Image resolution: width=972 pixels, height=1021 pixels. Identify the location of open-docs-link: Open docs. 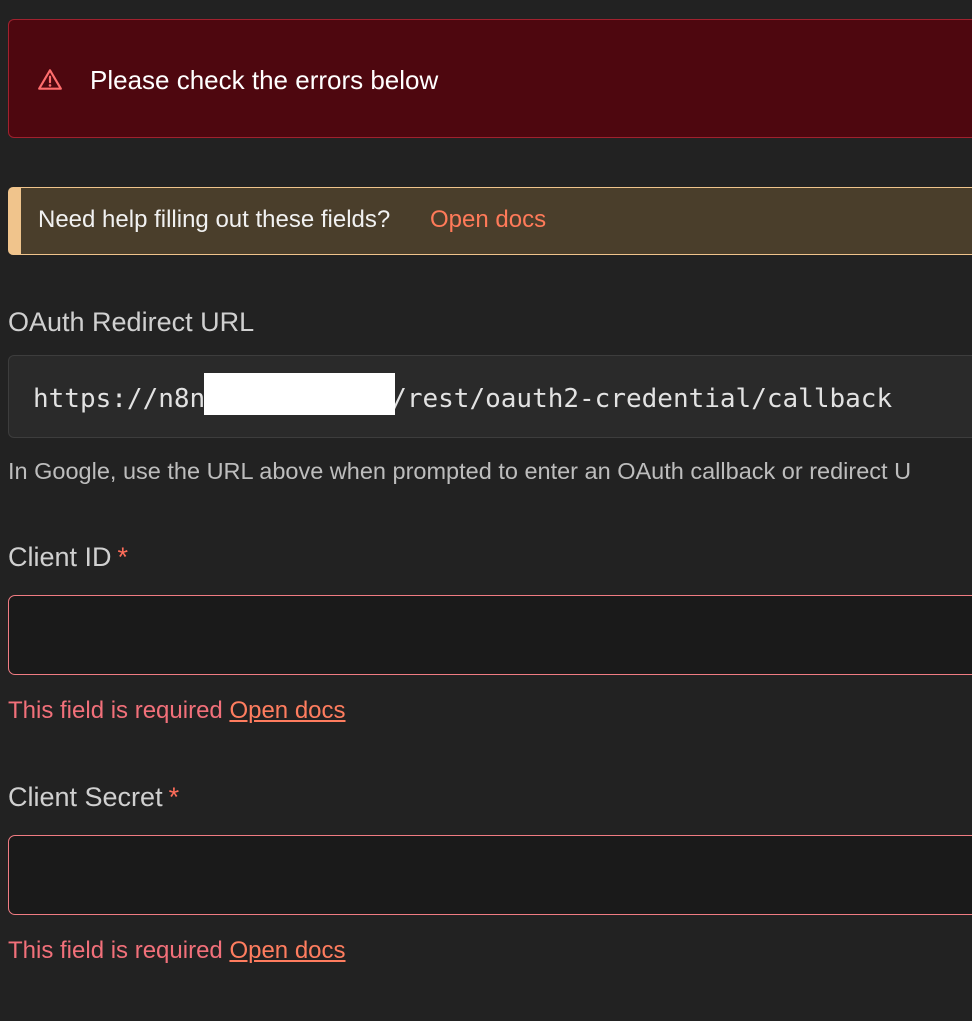
(488, 220).